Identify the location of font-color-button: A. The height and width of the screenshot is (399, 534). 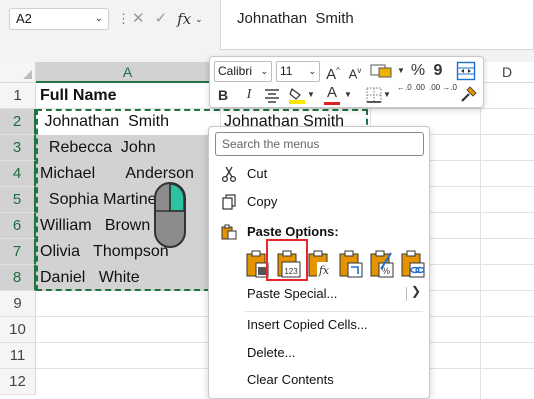
(332, 94).